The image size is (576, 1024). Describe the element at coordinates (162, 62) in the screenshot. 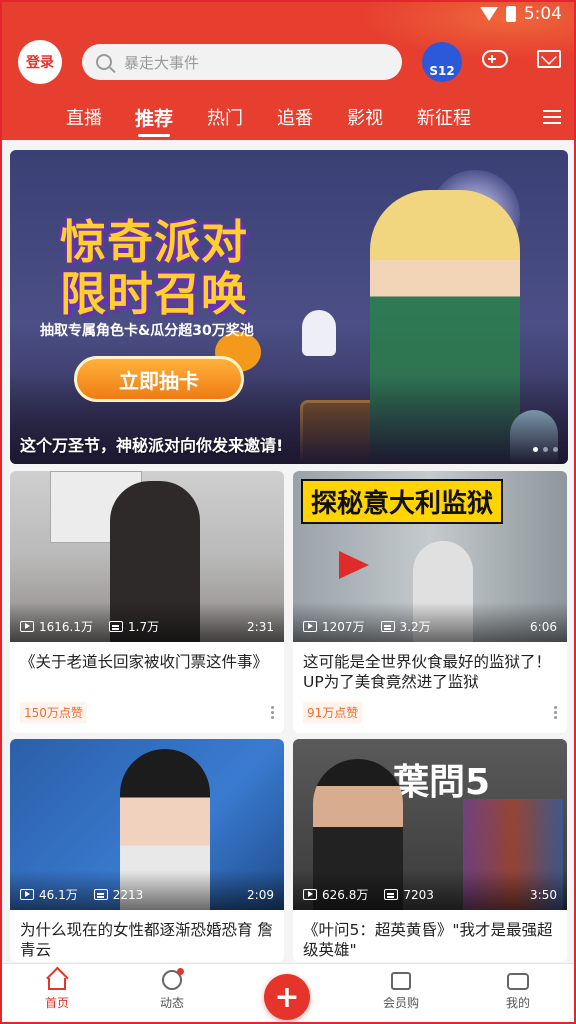

I see `search-placeholder: 暴走大事件` at that location.